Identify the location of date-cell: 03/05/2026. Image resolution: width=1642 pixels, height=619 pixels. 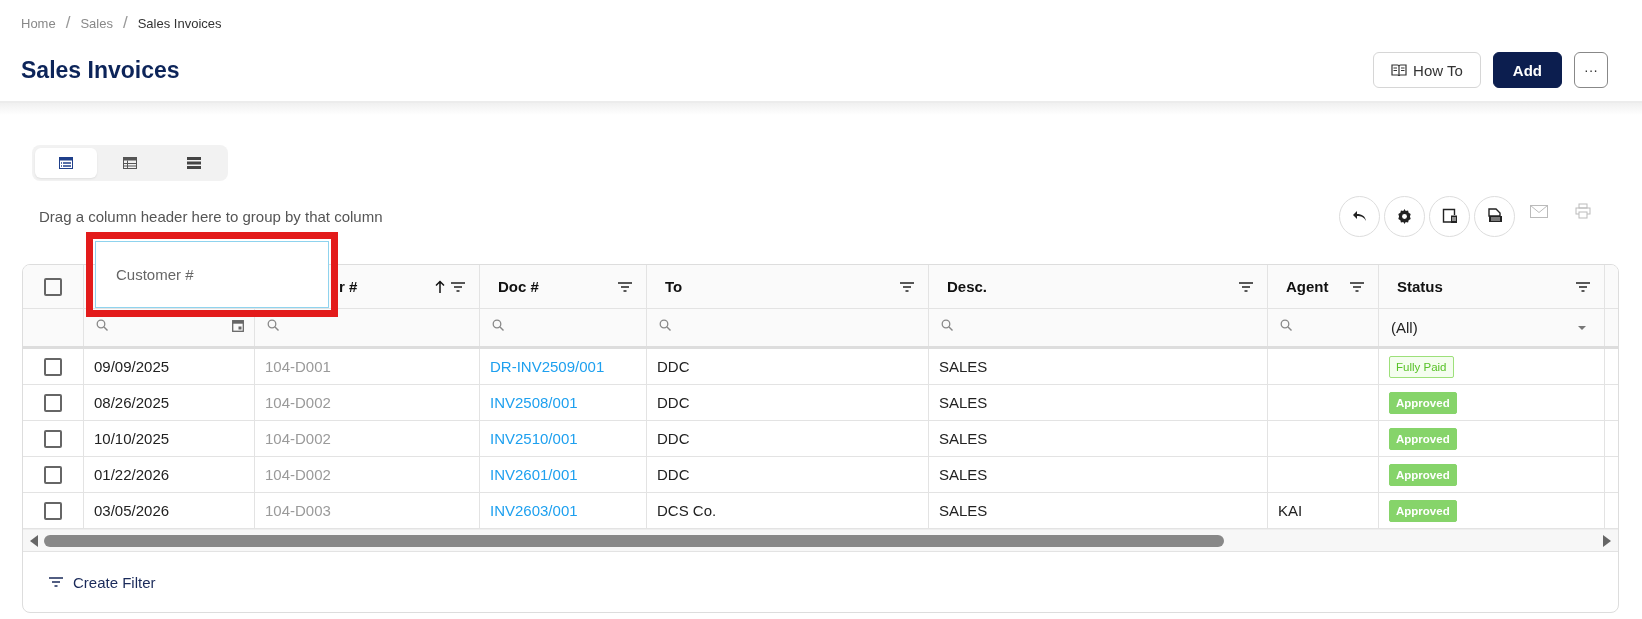
(132, 510).